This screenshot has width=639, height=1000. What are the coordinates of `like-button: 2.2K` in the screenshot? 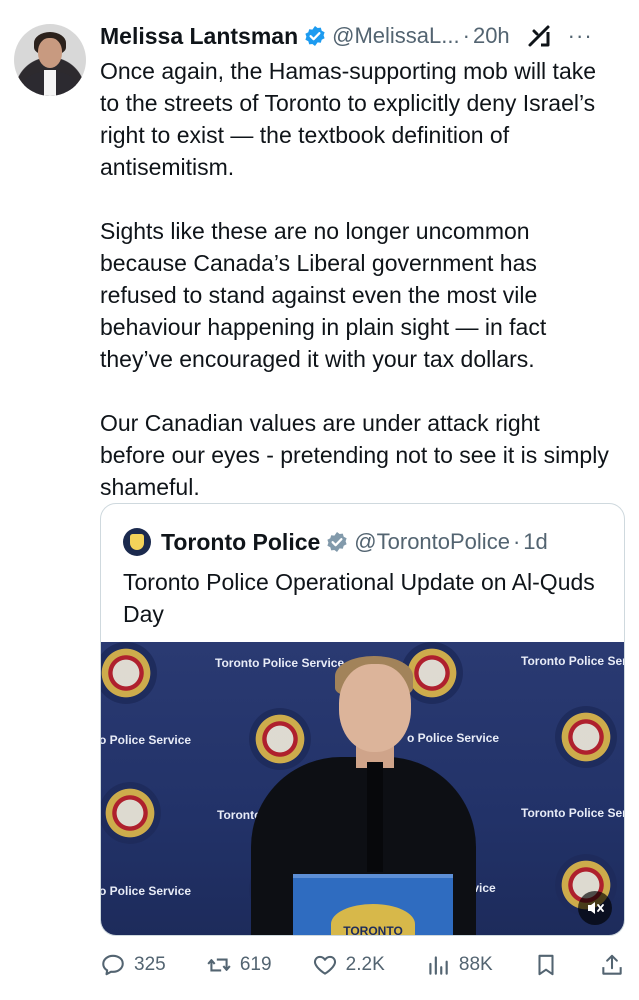 It's located at (348, 965).